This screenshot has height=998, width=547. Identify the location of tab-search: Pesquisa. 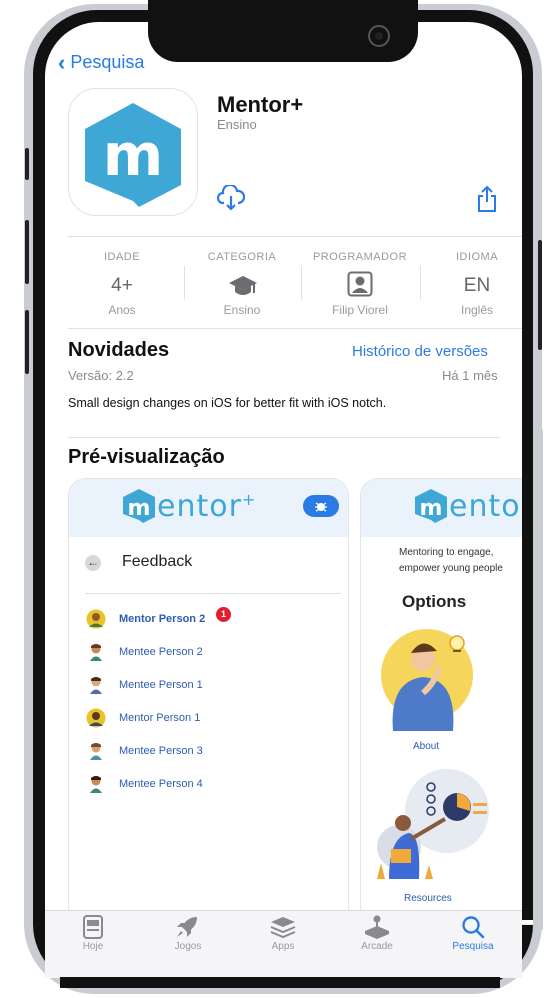
(473, 933).